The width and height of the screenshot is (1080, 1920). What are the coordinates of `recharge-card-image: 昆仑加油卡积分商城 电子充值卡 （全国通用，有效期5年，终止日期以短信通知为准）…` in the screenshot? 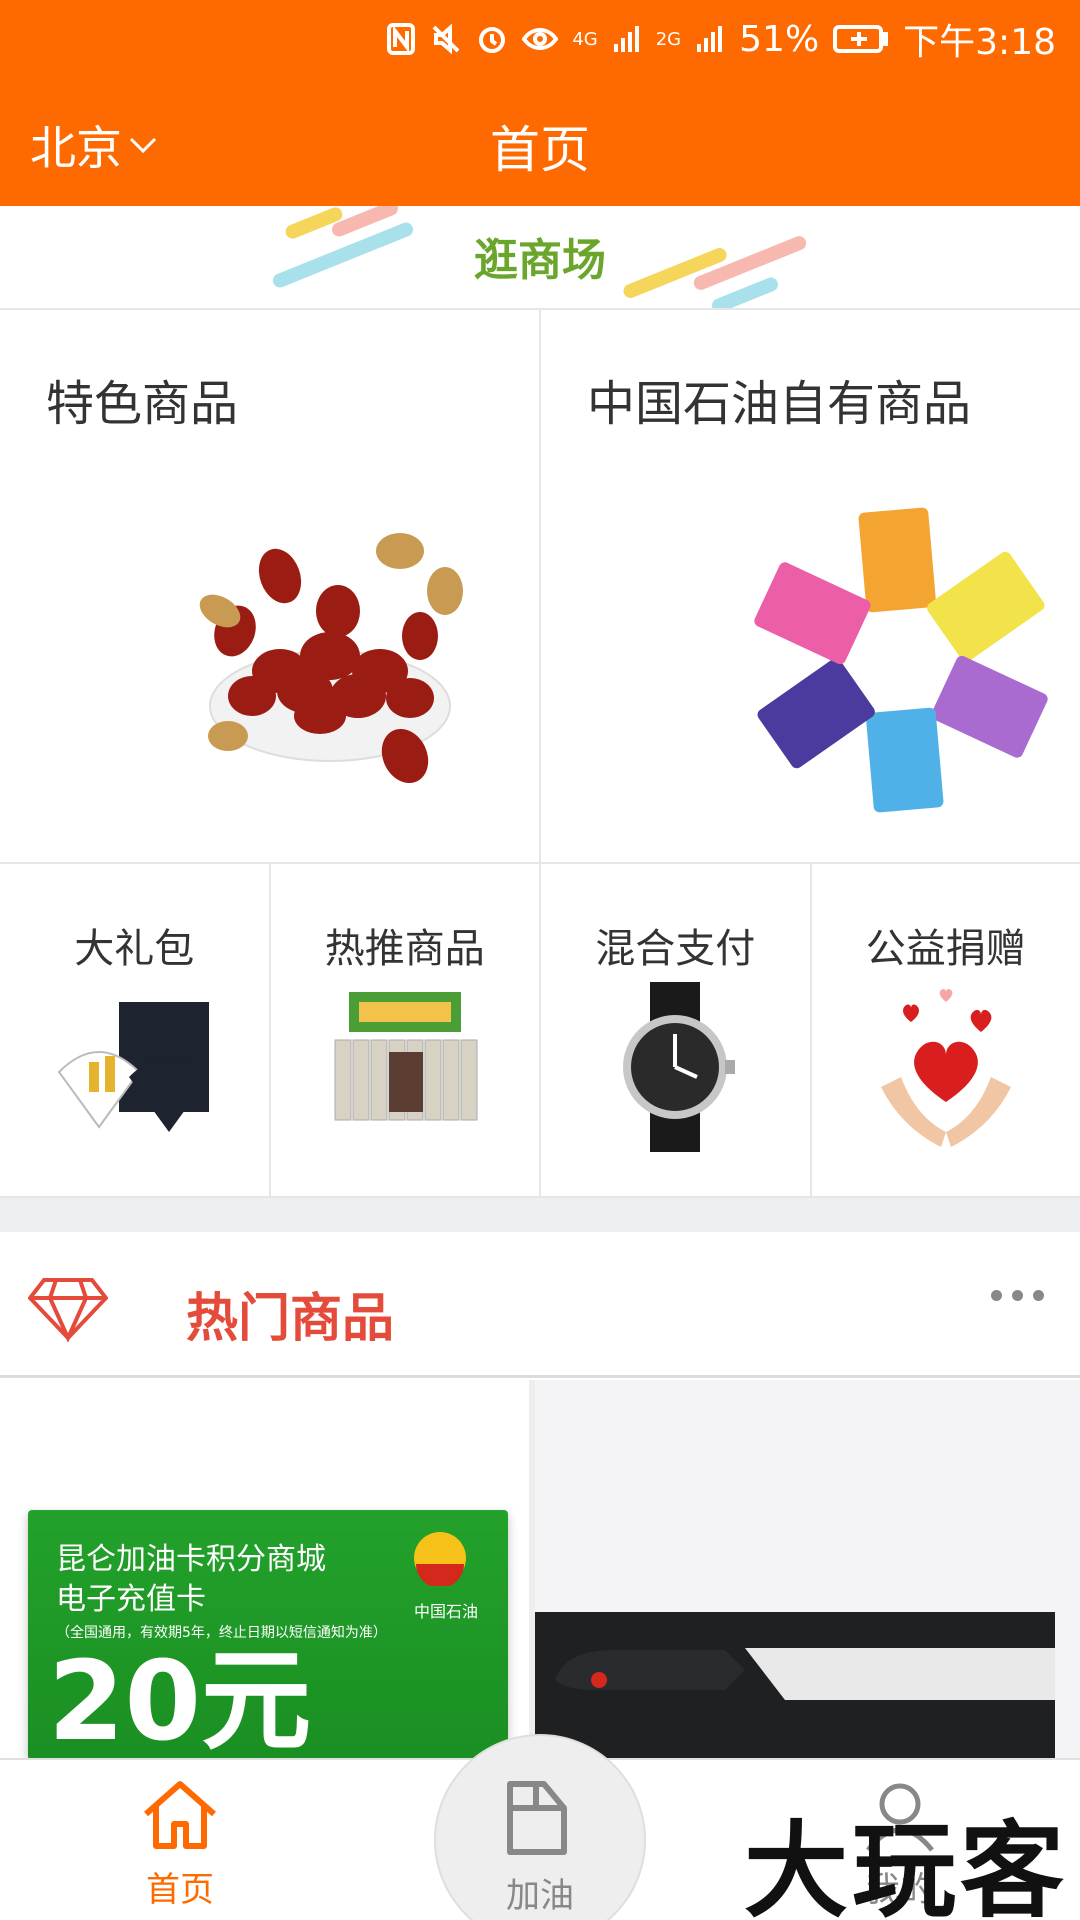 It's located at (268, 1634).